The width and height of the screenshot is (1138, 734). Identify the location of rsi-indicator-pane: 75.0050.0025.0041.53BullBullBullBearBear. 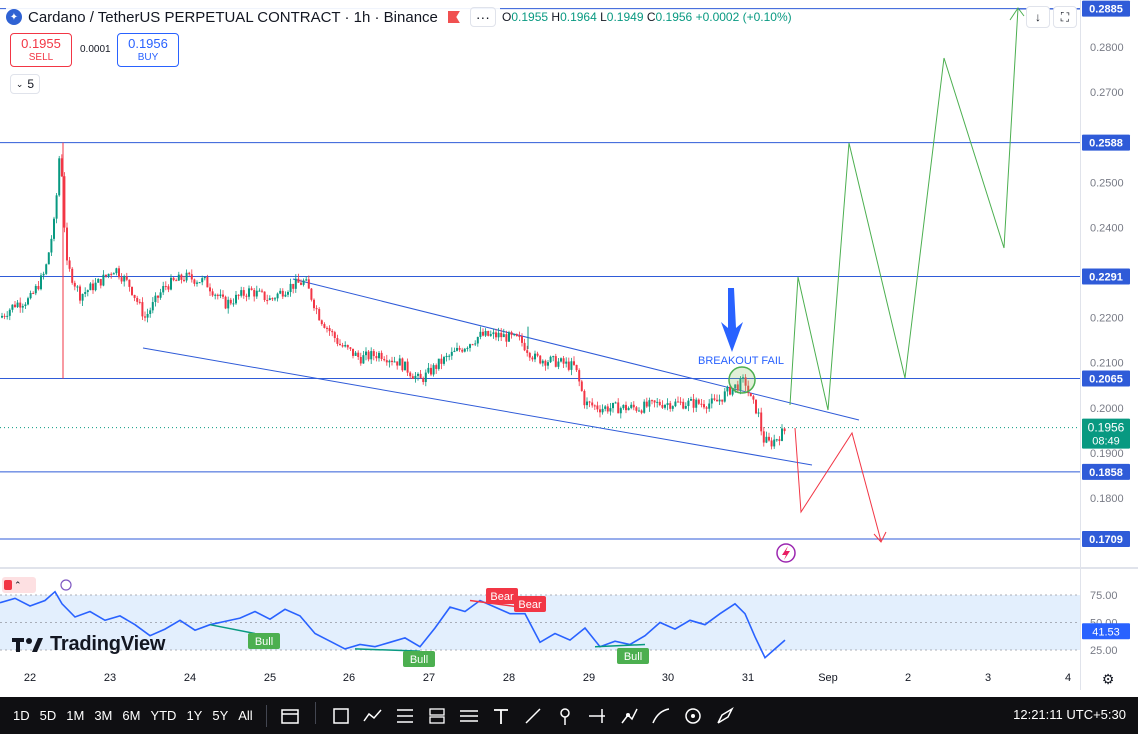
(569, 618).